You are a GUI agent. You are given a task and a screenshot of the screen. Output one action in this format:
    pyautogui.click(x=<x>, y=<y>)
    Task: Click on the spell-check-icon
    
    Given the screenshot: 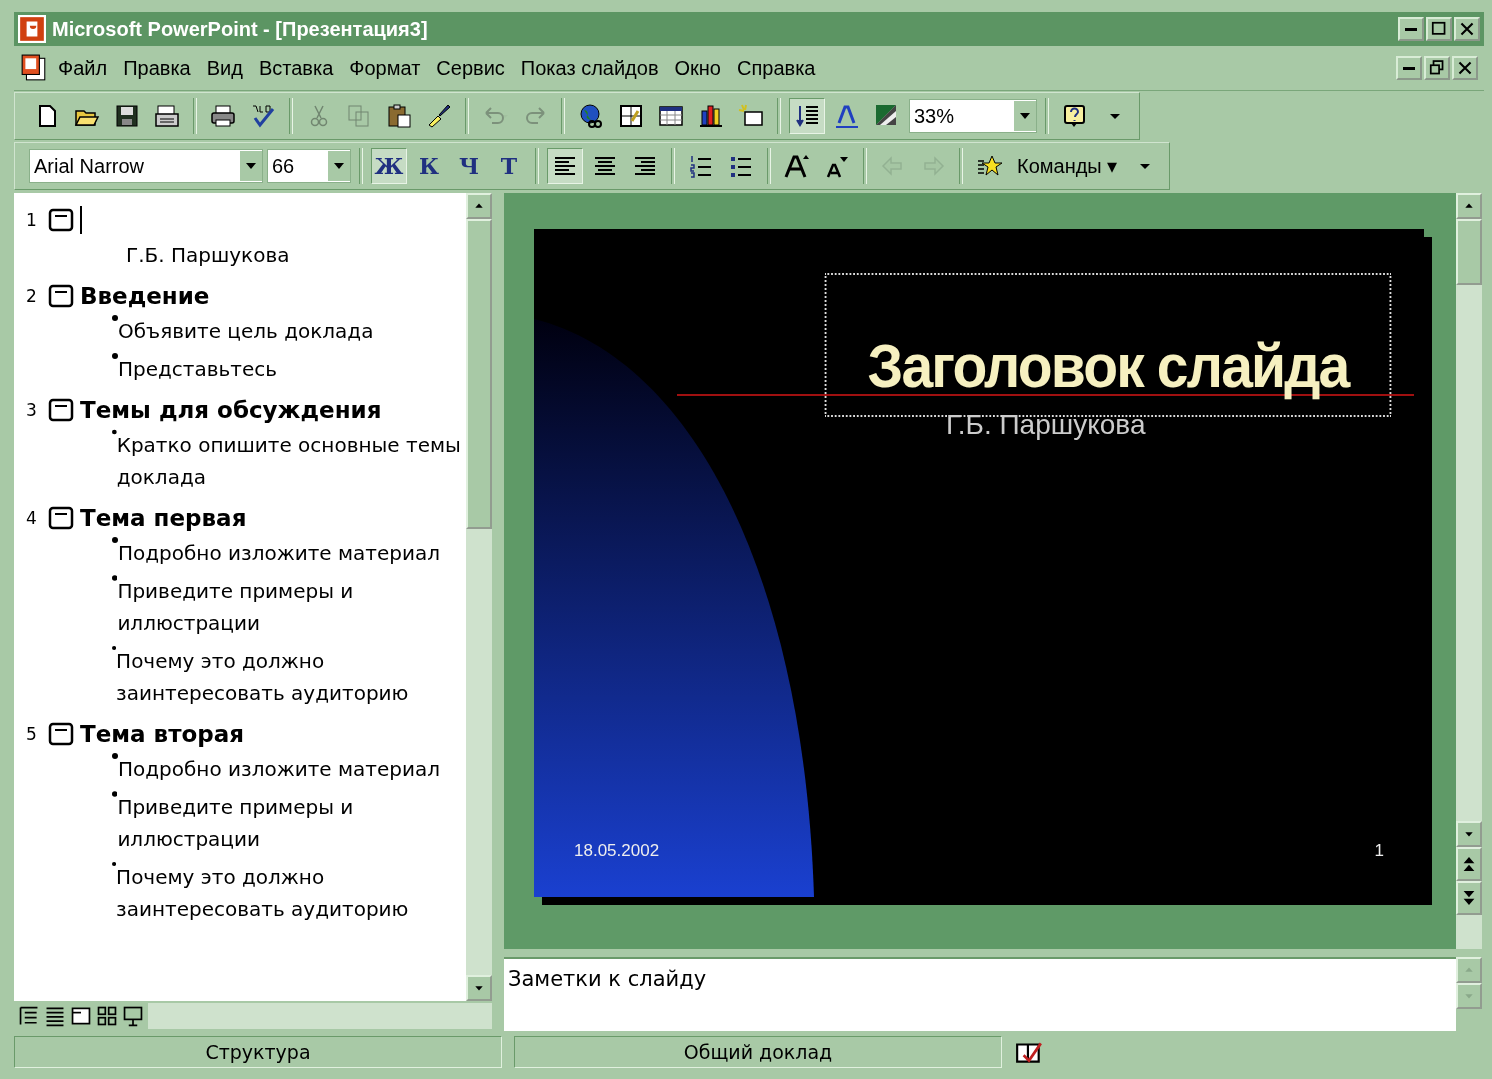 What is the action you would take?
    pyautogui.click(x=263, y=116)
    